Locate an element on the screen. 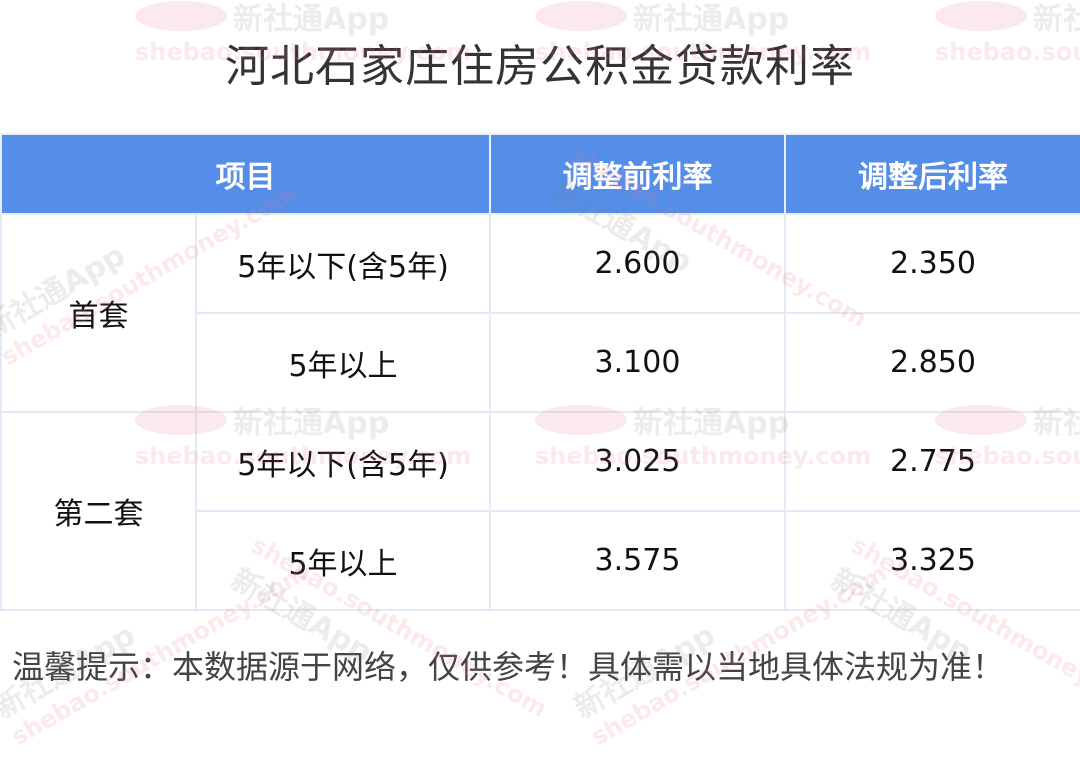 This screenshot has height=761, width=1080. before-rate-cell: 3.575 is located at coordinates (637, 560).